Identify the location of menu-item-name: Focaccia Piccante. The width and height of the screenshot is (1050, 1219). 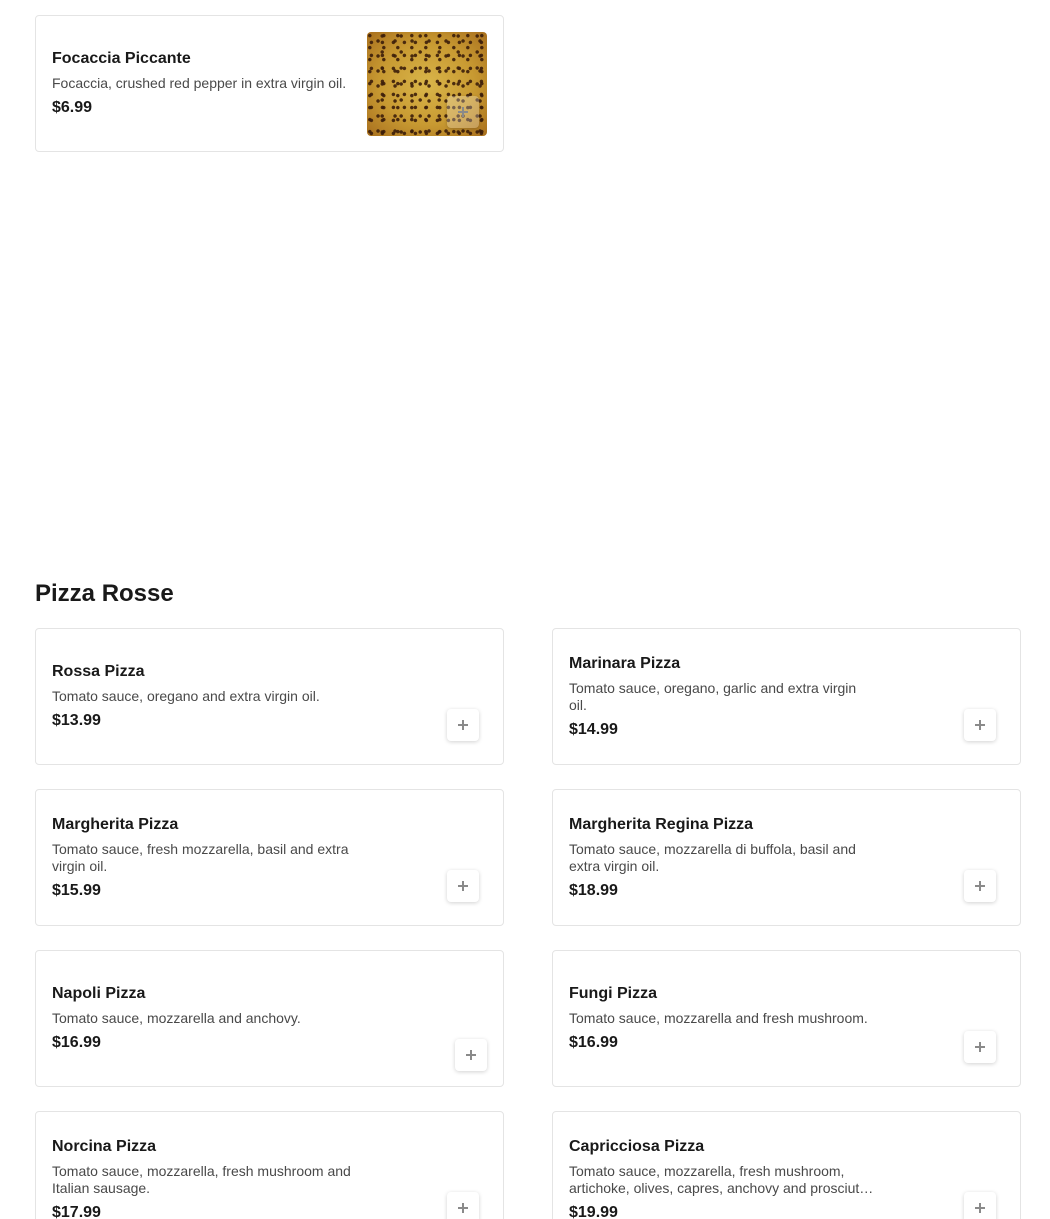
(121, 58).